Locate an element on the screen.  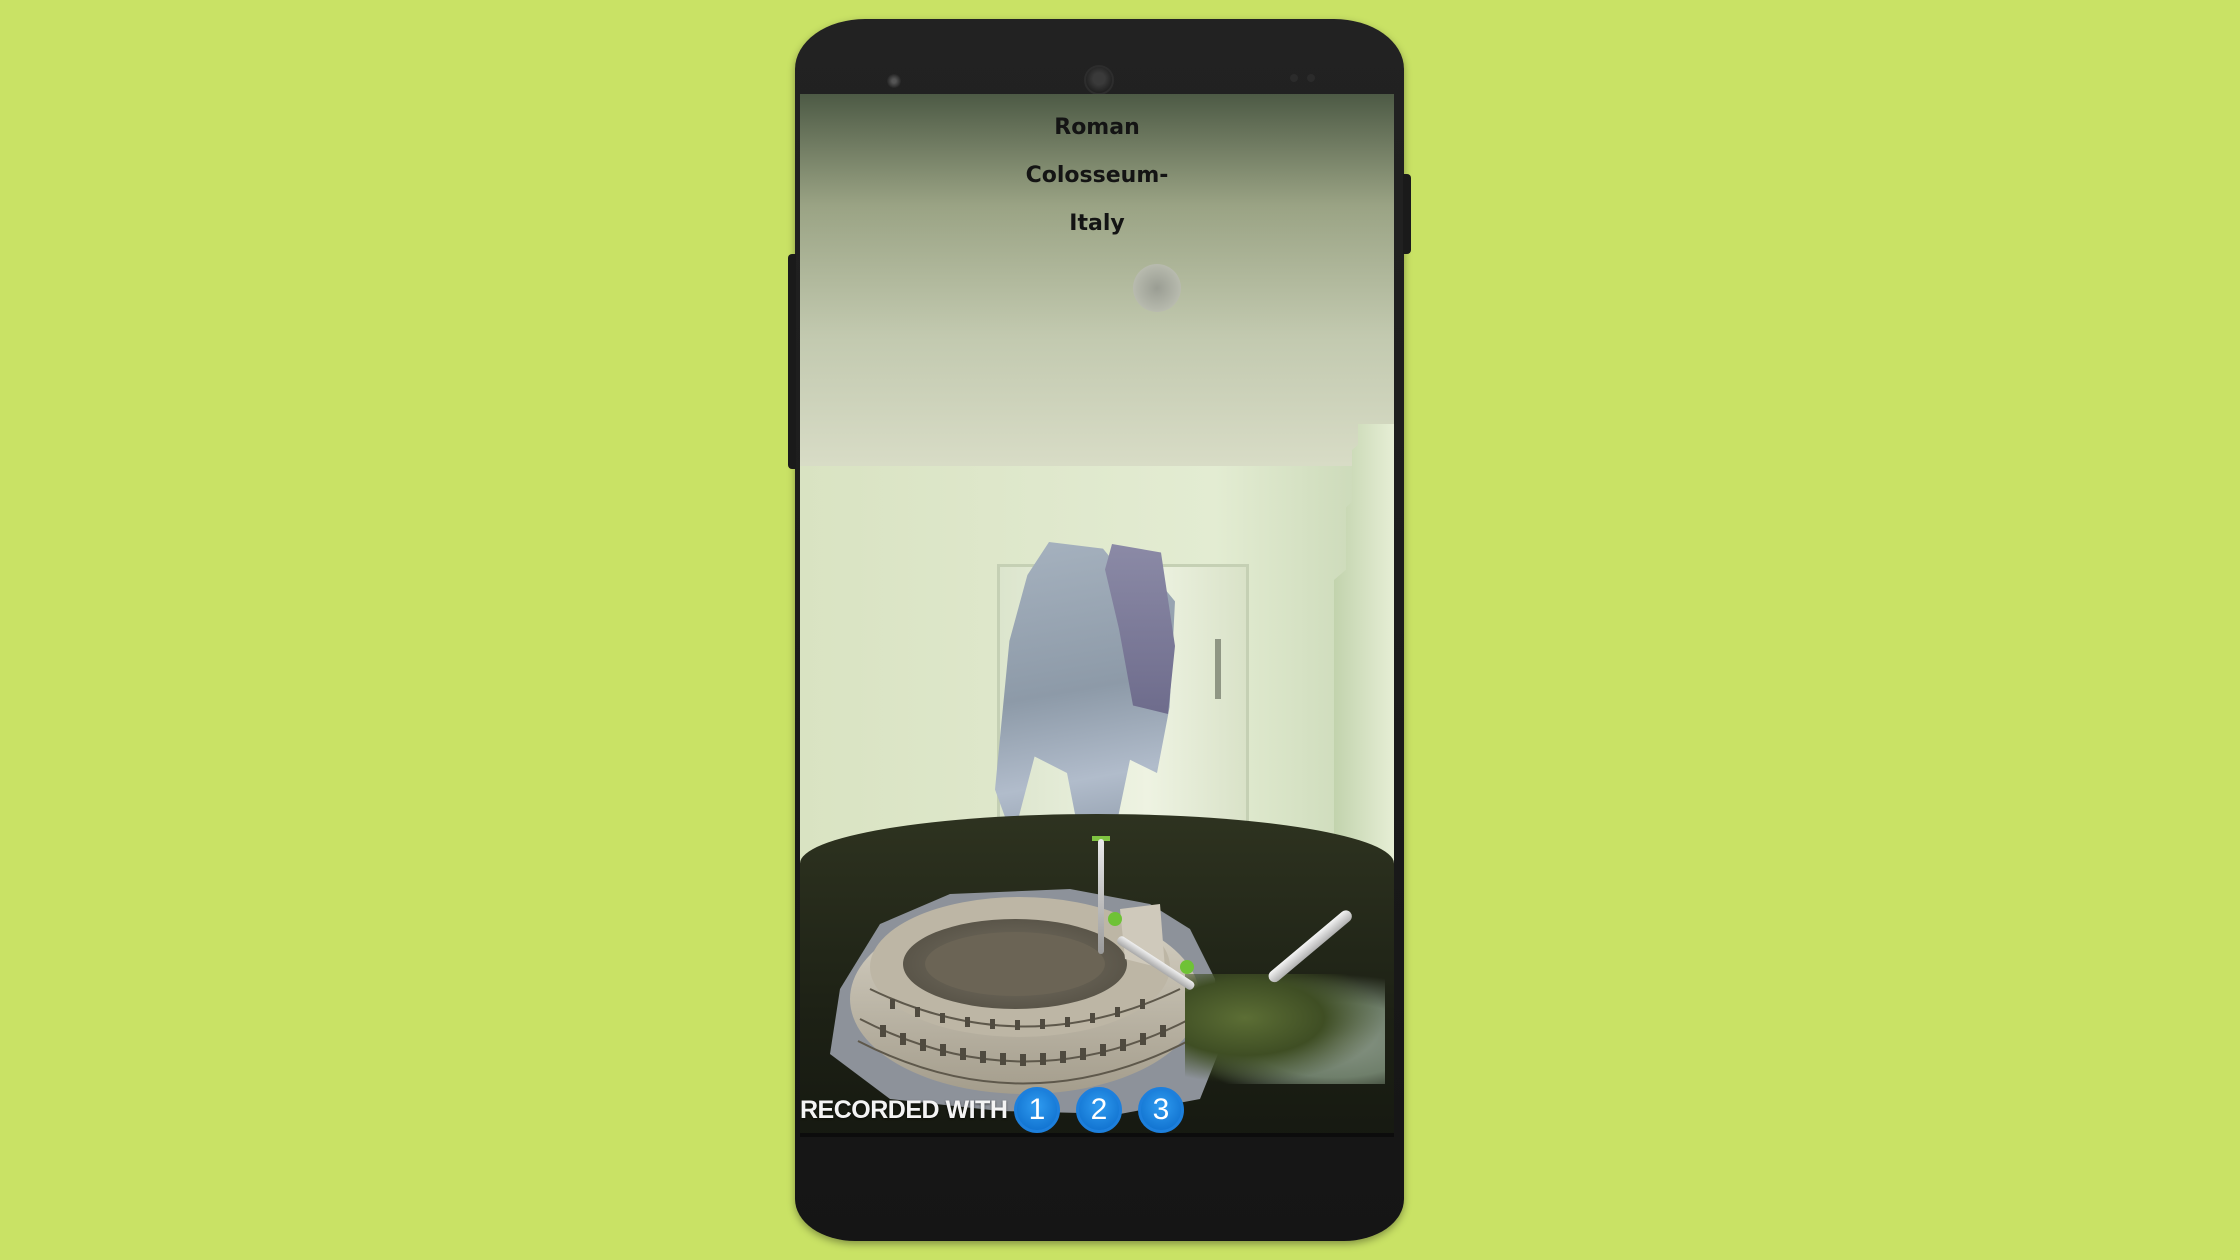
door-handle is located at coordinates (1218, 669).